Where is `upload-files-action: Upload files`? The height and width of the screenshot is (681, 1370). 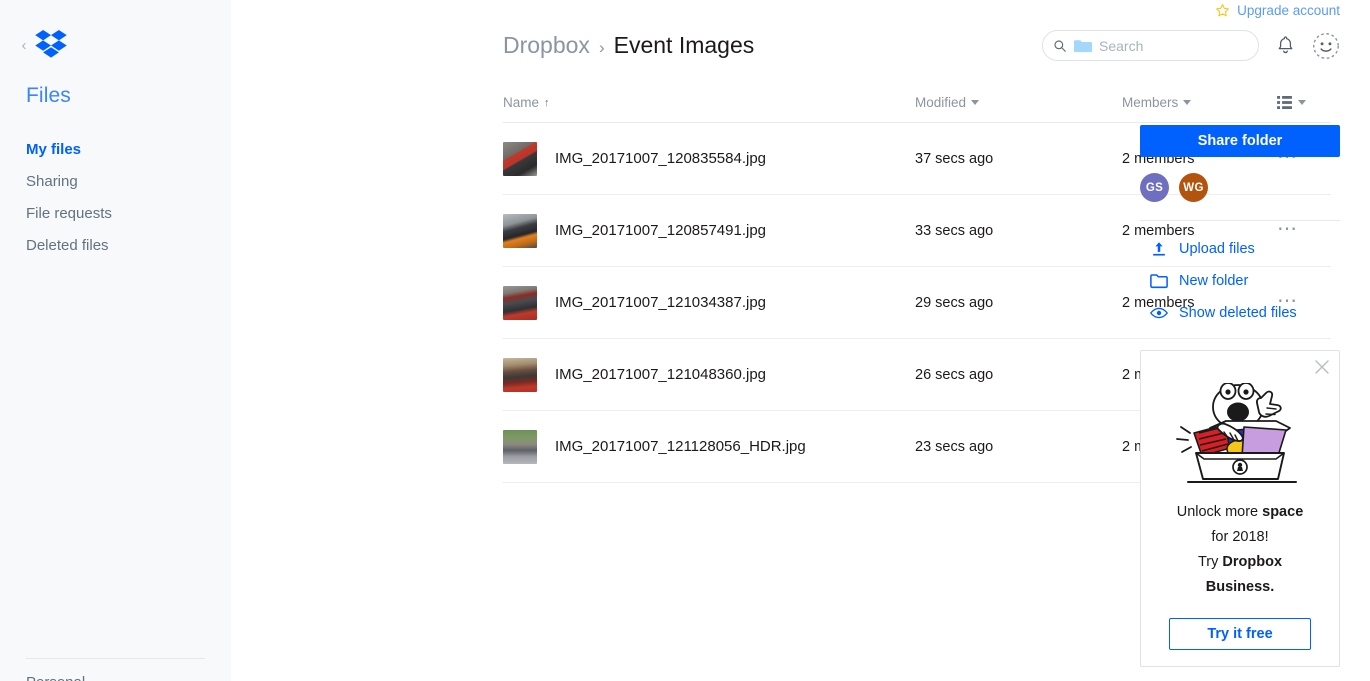 upload-files-action: Upload files is located at coordinates (1240, 249).